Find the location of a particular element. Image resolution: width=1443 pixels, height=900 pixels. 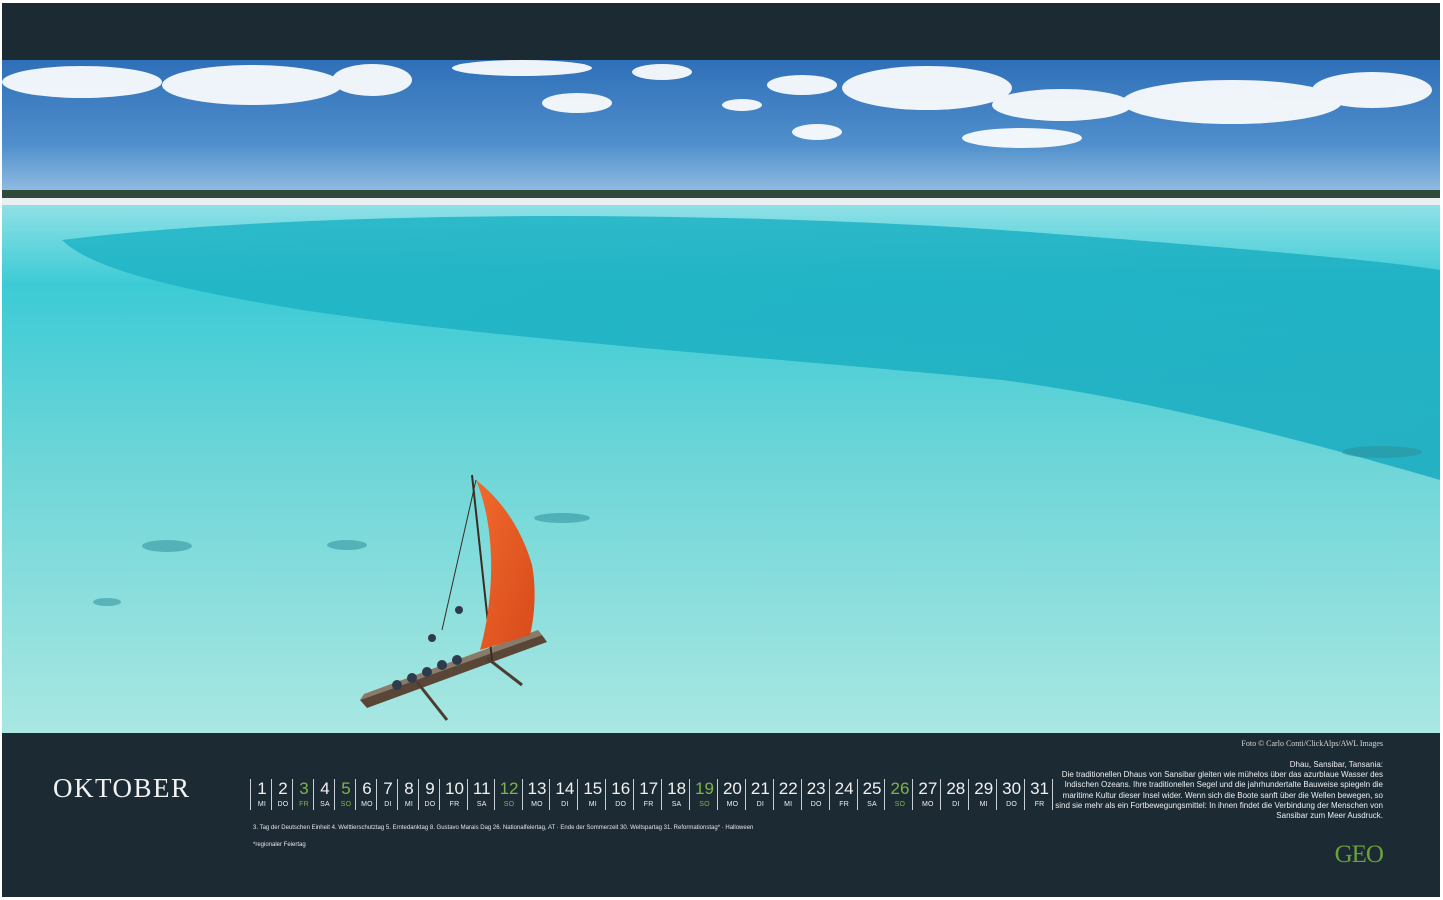

calendar-day: 22 MI is located at coordinates (786, 794).